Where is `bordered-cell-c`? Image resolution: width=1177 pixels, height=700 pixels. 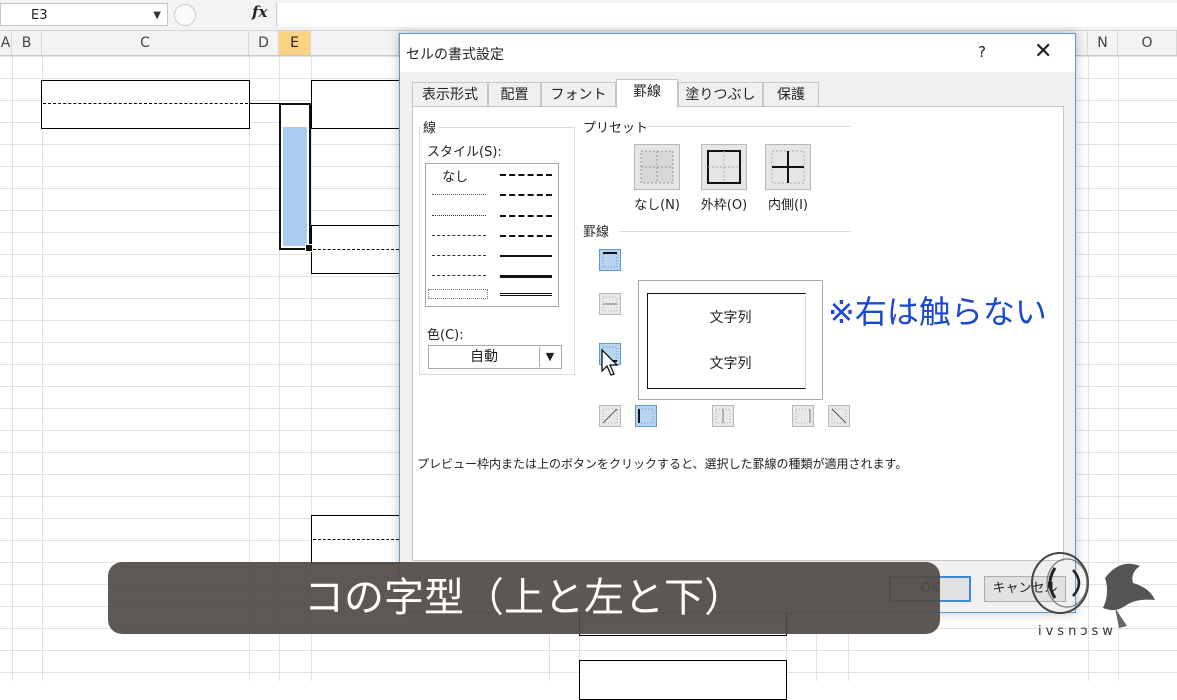
bordered-cell-c is located at coordinates (145, 104).